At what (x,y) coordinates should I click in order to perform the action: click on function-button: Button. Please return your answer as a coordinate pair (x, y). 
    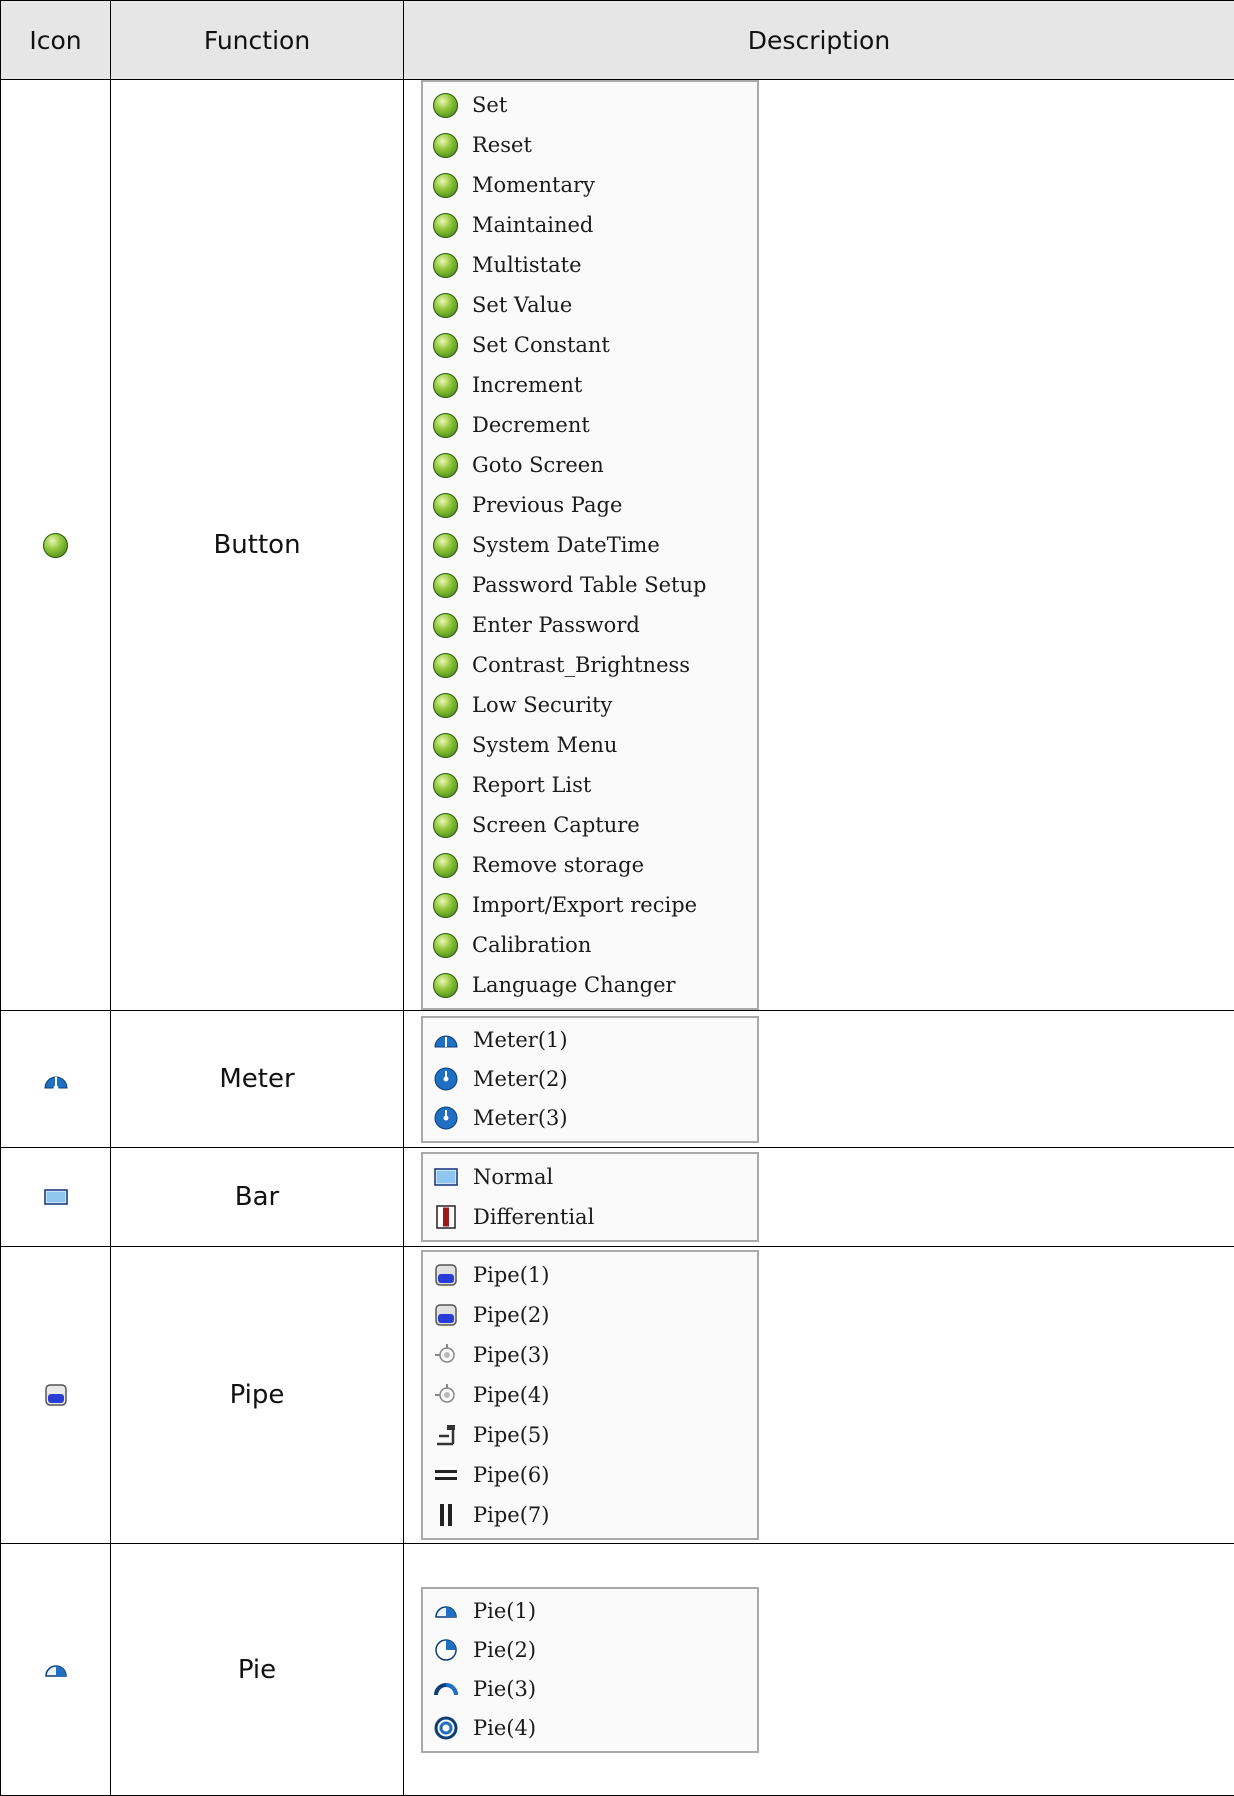
    Looking at the image, I should click on (257, 545).